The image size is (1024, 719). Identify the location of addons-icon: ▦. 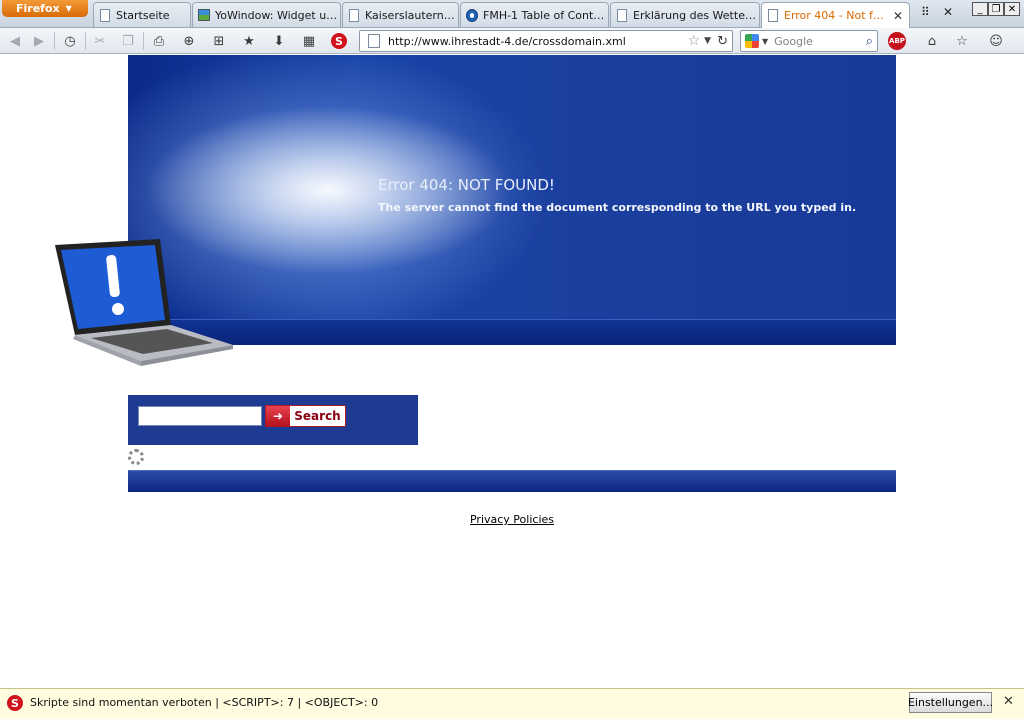
(309, 41).